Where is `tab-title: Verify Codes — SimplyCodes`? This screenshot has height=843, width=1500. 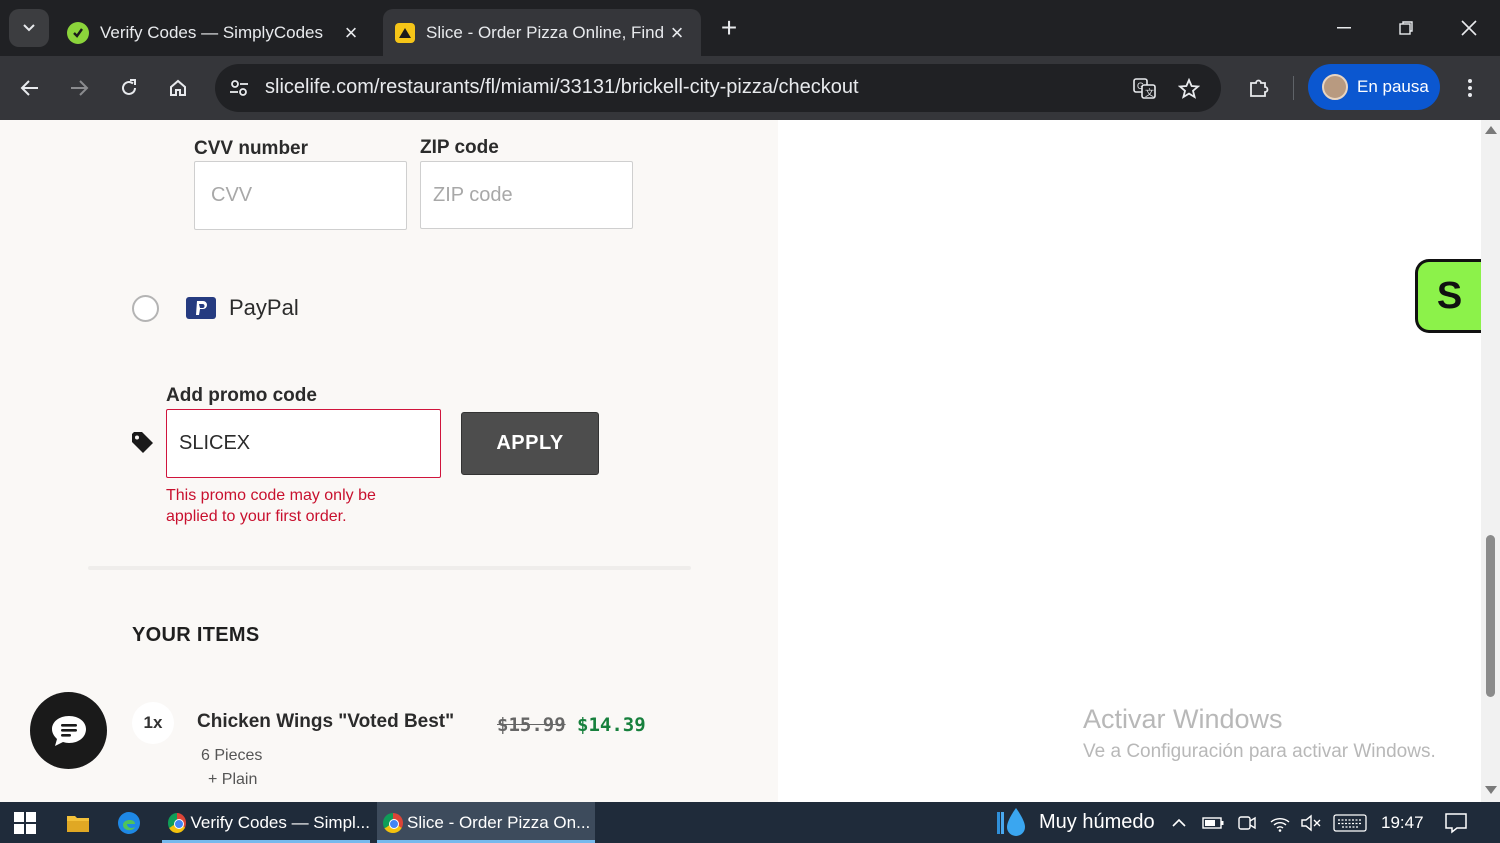
tab-title: Verify Codes — SimplyCodes is located at coordinates (211, 32).